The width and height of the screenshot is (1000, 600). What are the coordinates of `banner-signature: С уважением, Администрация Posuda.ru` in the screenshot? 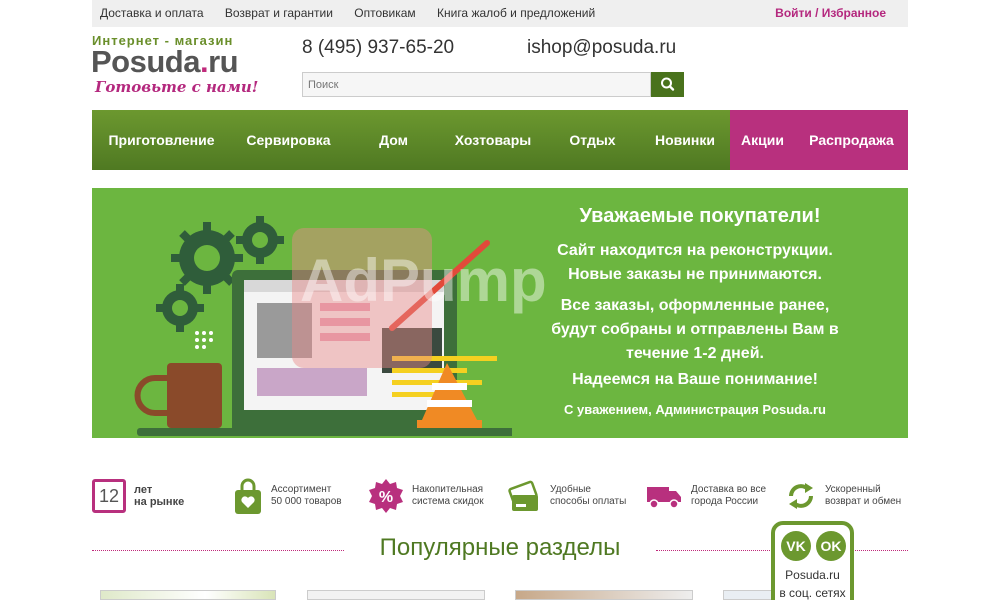 It's located at (695, 409).